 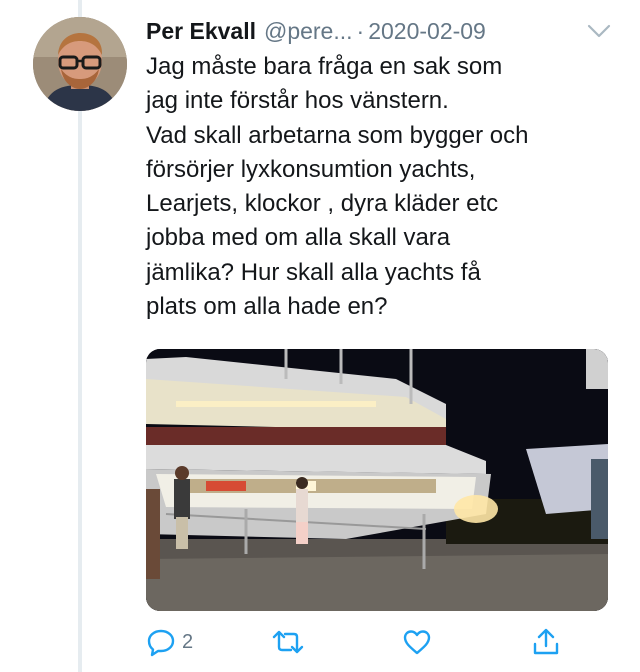 I want to click on display-name: Per Ekvall, so click(x=201, y=31).